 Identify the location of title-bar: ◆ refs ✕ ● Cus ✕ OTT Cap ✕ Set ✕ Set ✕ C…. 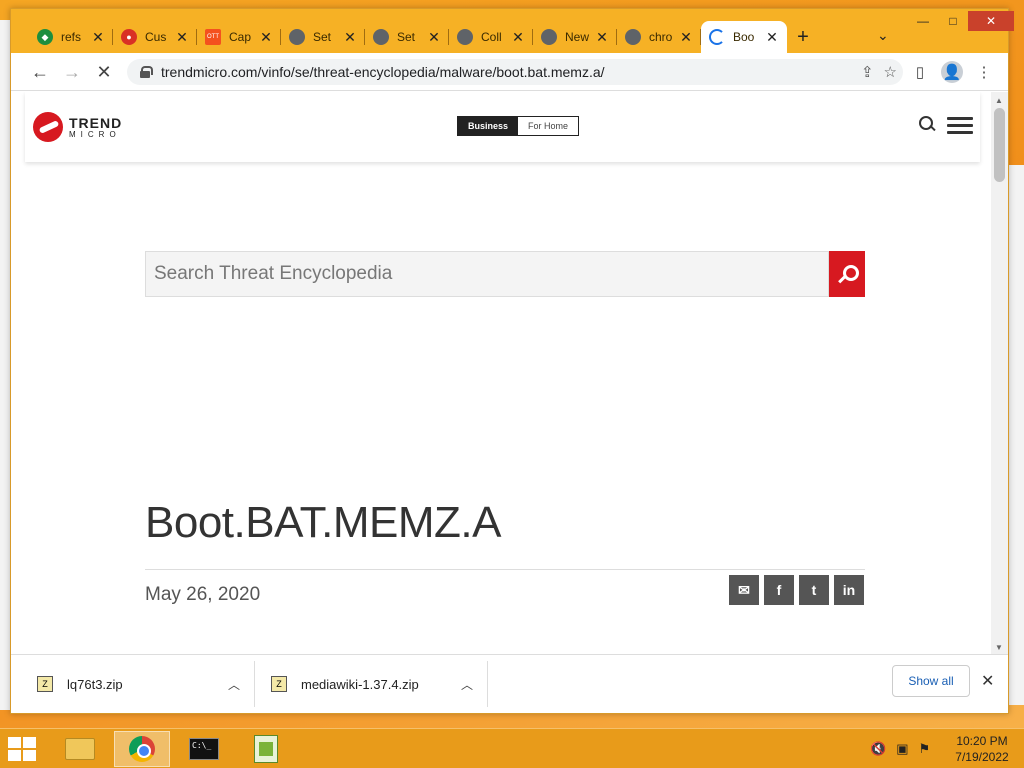
(512, 31).